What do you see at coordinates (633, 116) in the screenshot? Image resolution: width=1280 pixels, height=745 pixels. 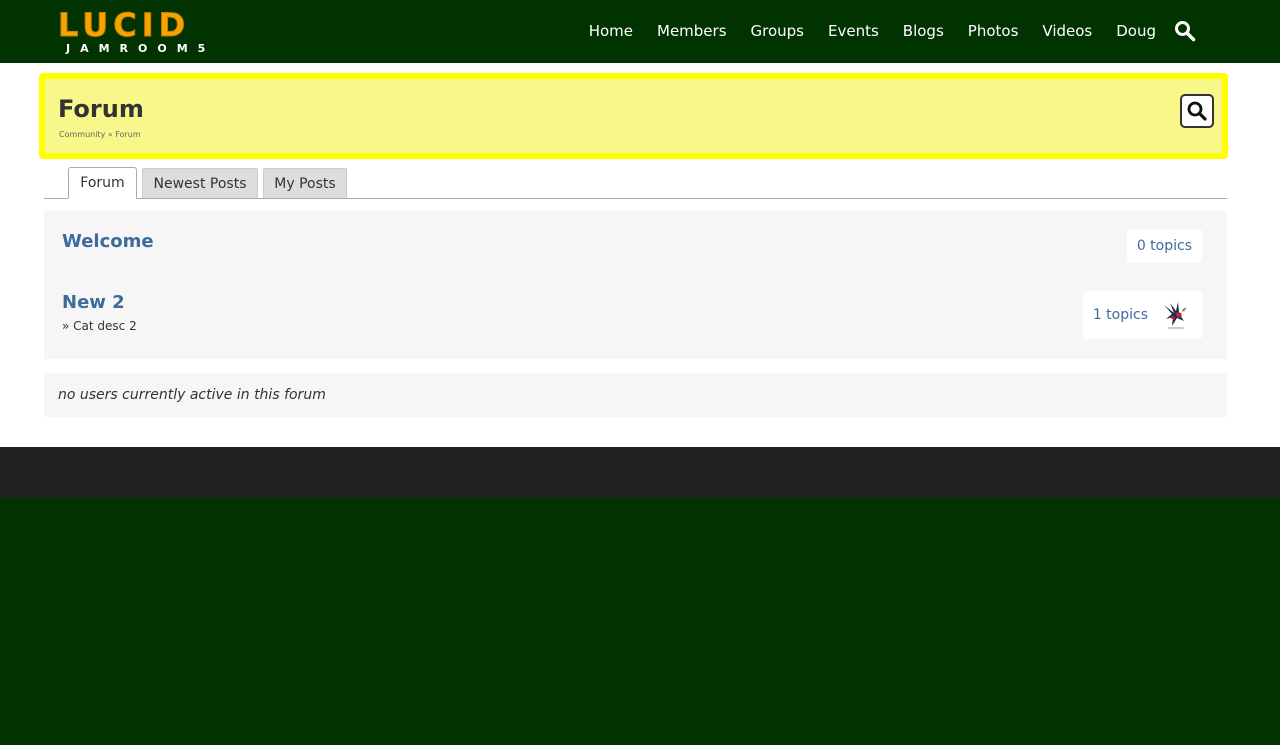 I see `page-header: Forum Community » Forum` at bounding box center [633, 116].